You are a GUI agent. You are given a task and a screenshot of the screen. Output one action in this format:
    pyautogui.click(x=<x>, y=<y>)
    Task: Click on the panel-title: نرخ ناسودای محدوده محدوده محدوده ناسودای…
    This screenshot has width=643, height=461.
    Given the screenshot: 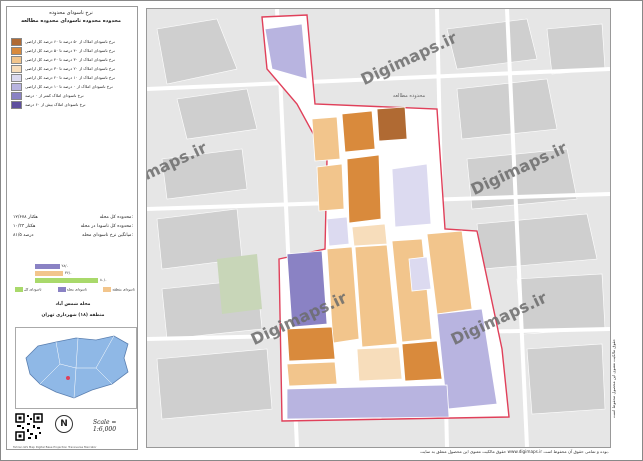 What is the action you would take?
    pyautogui.click(x=71, y=21)
    